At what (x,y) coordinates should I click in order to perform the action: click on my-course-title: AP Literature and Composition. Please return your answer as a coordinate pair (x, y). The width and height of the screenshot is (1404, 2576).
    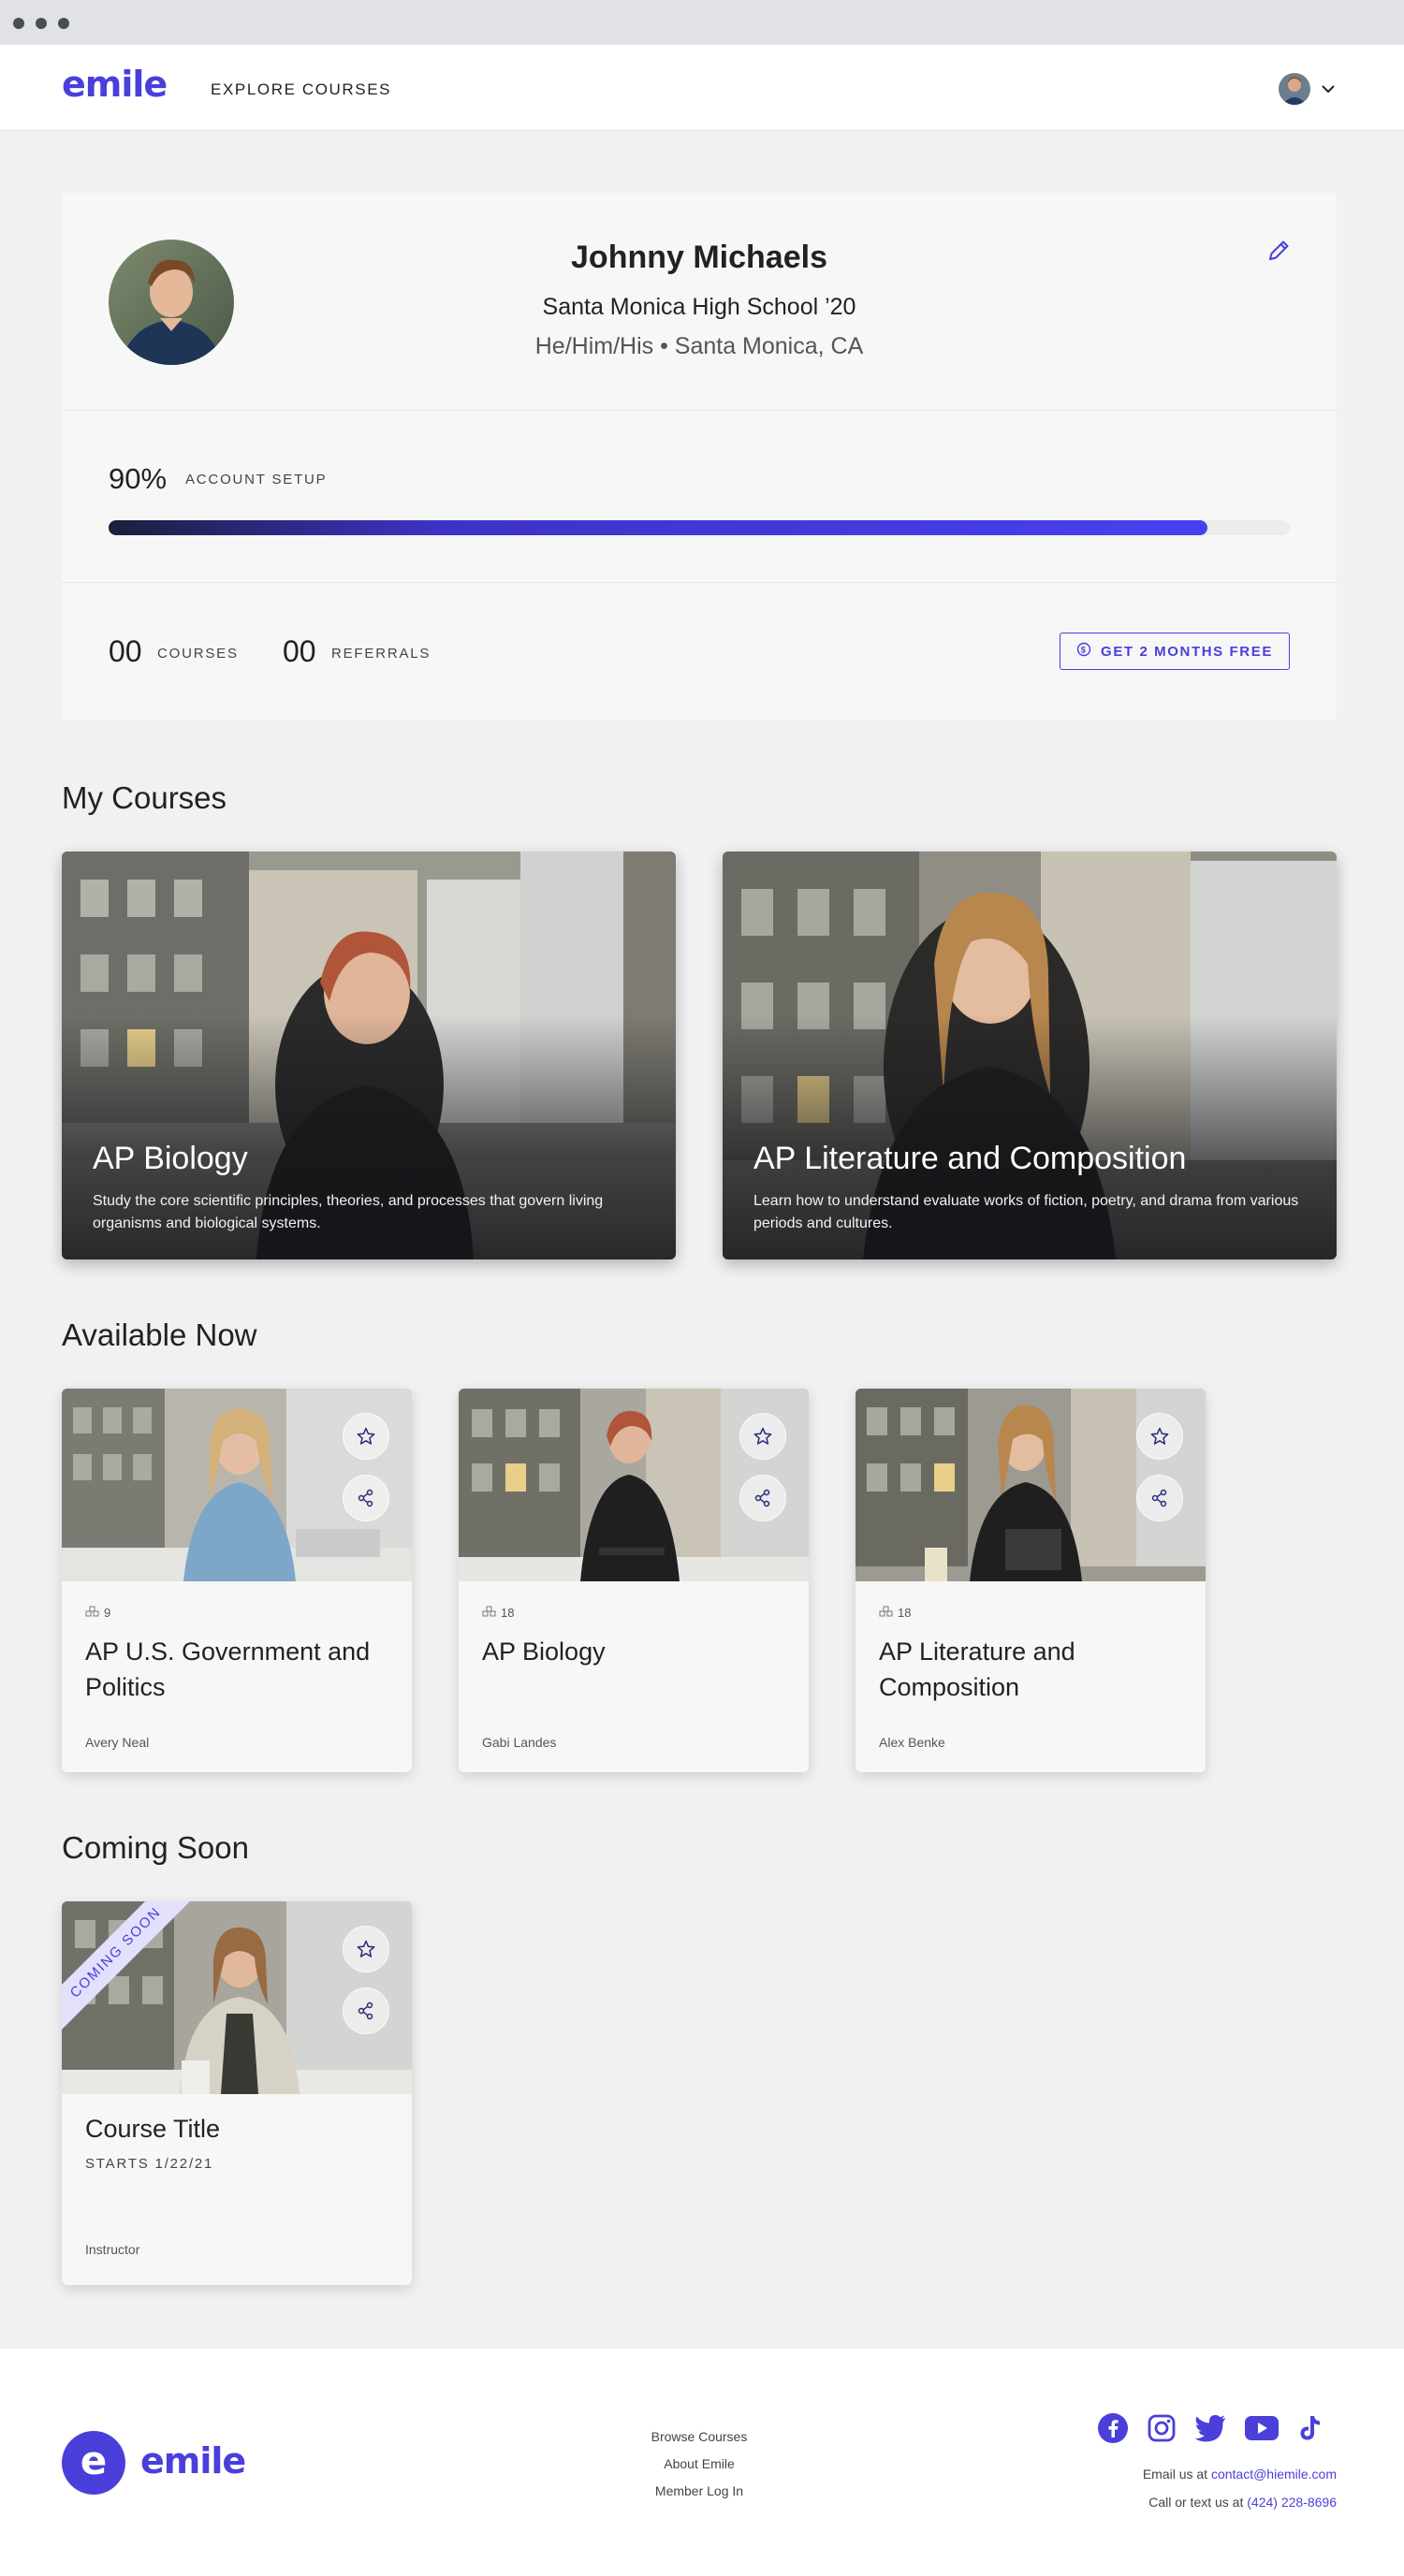
    Looking at the image, I should click on (970, 1158).